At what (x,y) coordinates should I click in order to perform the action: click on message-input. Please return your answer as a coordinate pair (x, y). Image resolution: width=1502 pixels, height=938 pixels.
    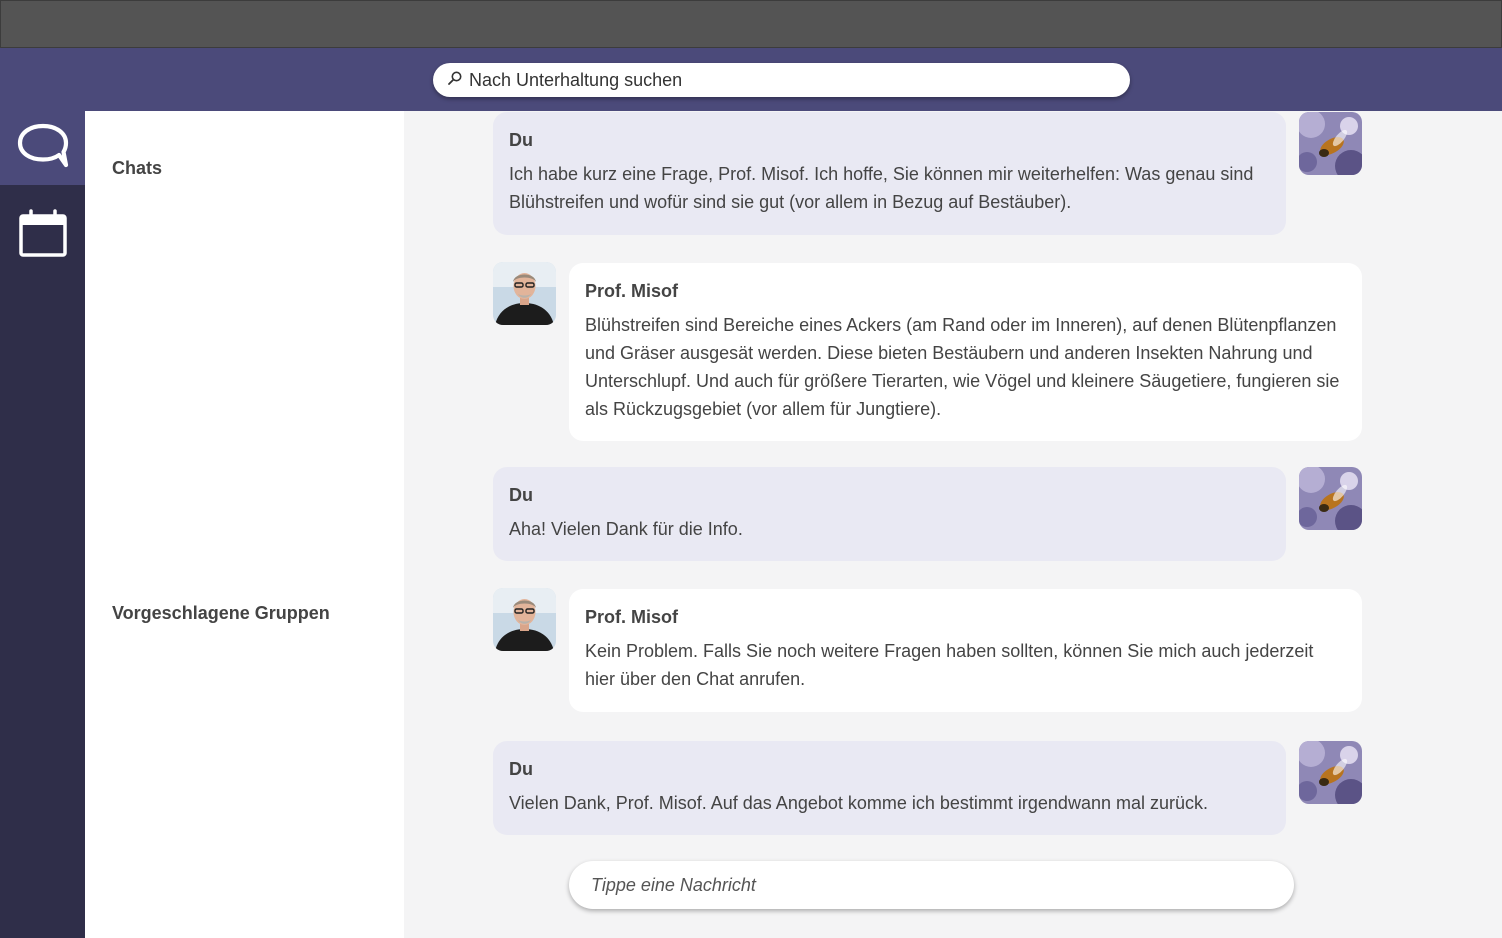
    Looking at the image, I should click on (931, 885).